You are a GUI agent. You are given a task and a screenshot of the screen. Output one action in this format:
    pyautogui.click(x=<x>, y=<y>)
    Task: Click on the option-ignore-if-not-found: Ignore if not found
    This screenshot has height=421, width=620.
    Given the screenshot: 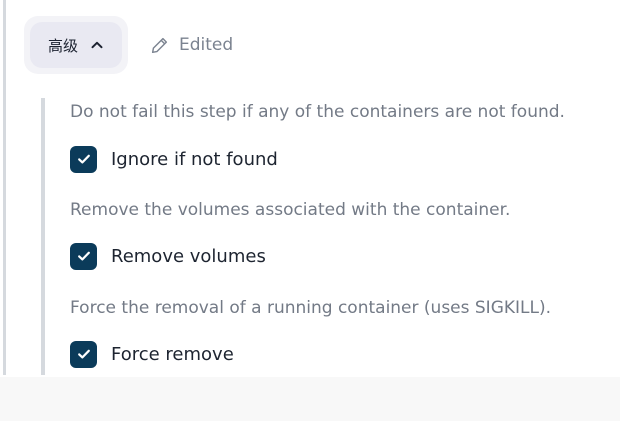 What is the action you would take?
    pyautogui.click(x=174, y=159)
    